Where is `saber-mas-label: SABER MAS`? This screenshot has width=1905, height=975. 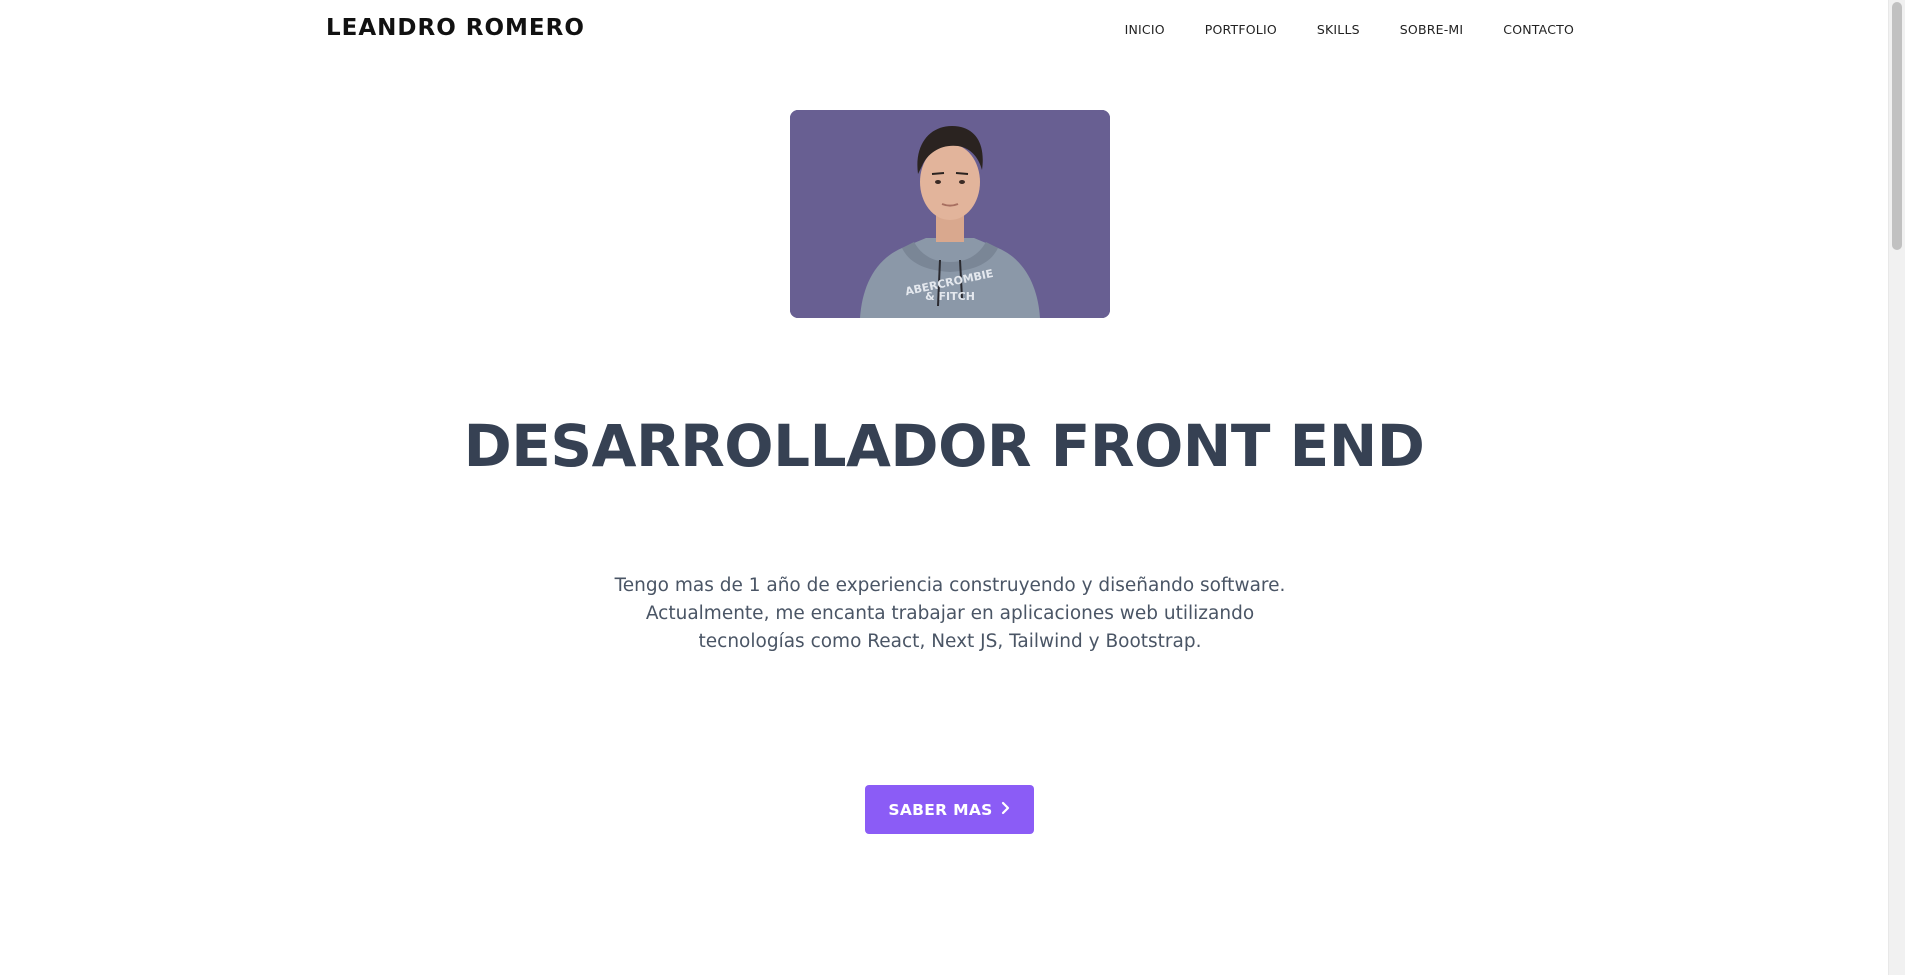 saber-mas-label: SABER MAS is located at coordinates (940, 809).